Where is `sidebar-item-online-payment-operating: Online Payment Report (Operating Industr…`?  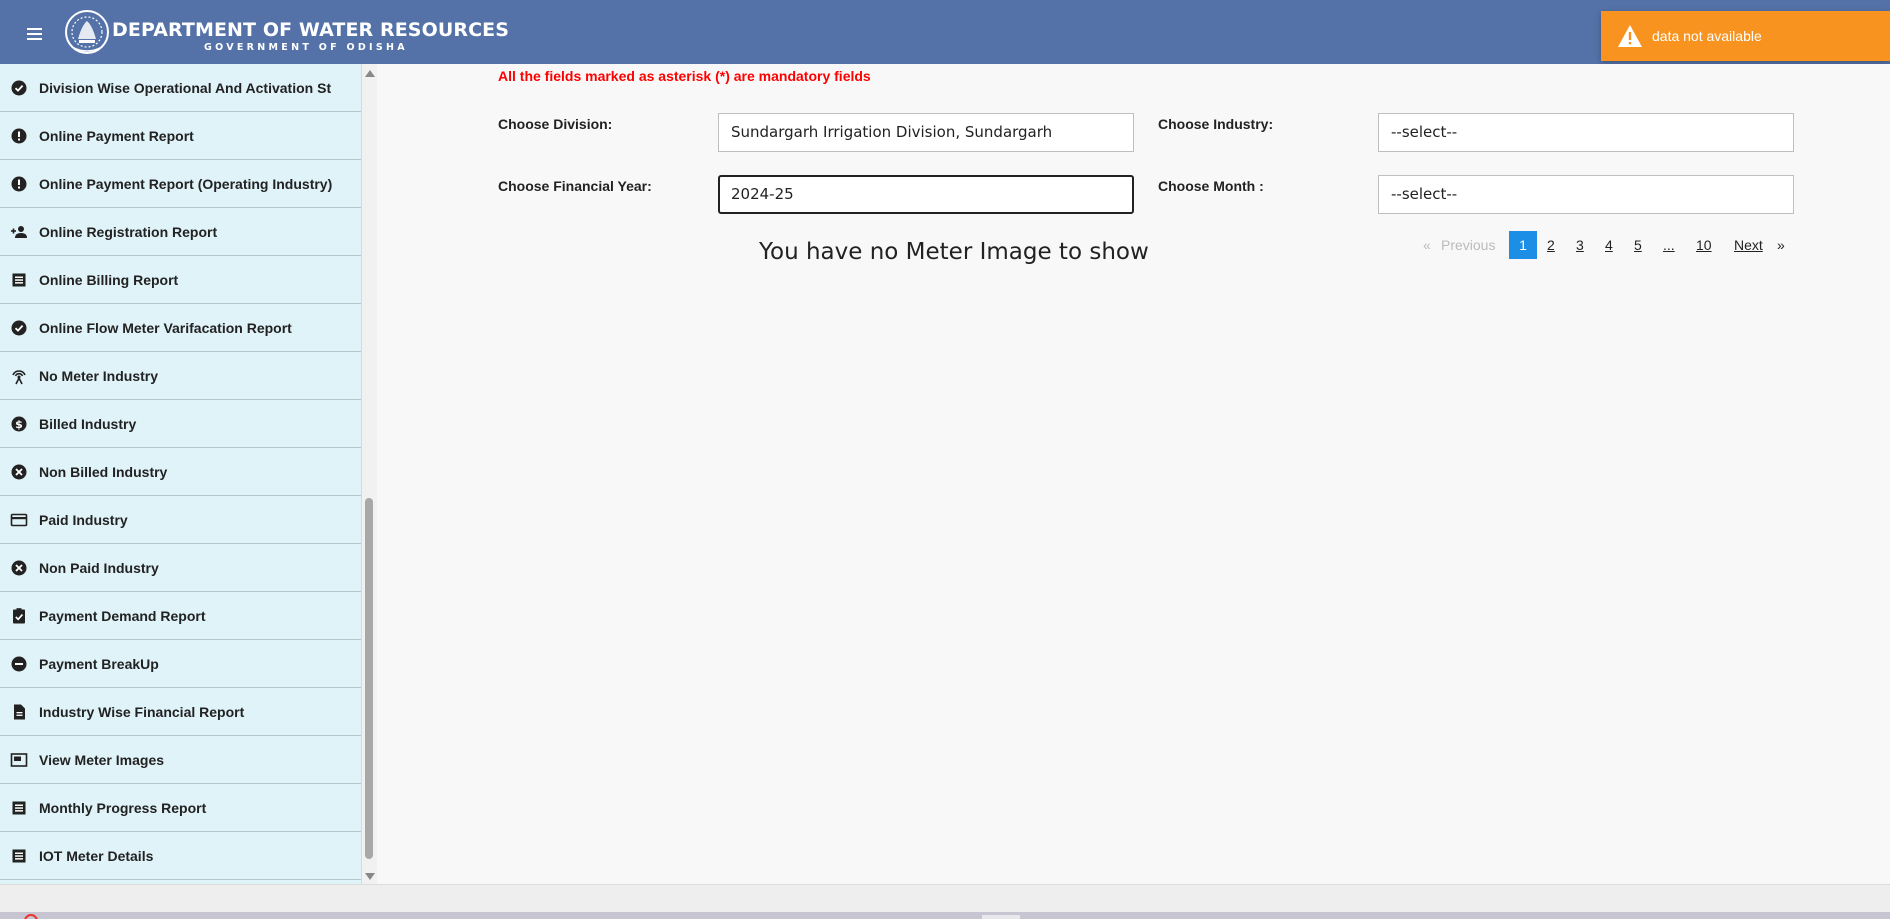 sidebar-item-online-payment-operating: Online Payment Report (Operating Industr… is located at coordinates (180, 184).